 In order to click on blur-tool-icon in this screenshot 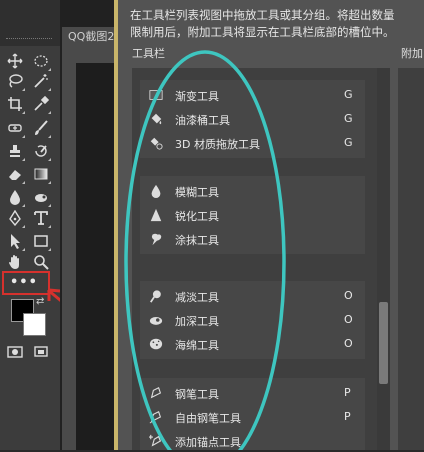, I will do `click(15, 197)`.